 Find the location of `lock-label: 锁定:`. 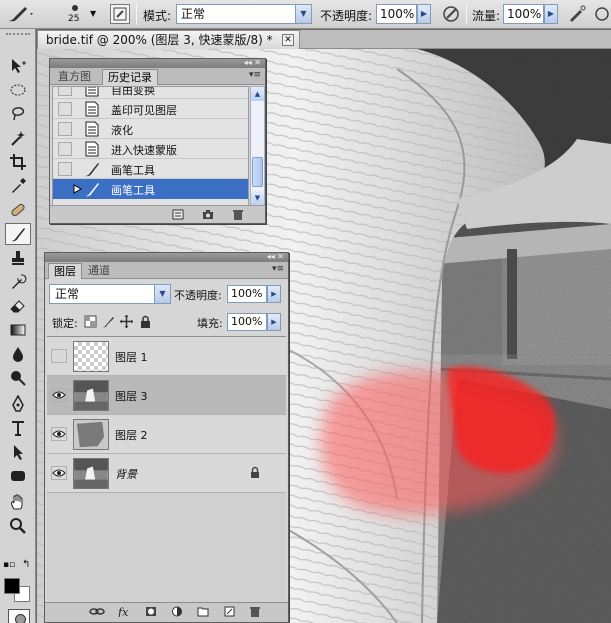

lock-label: 锁定: is located at coordinates (65, 323).